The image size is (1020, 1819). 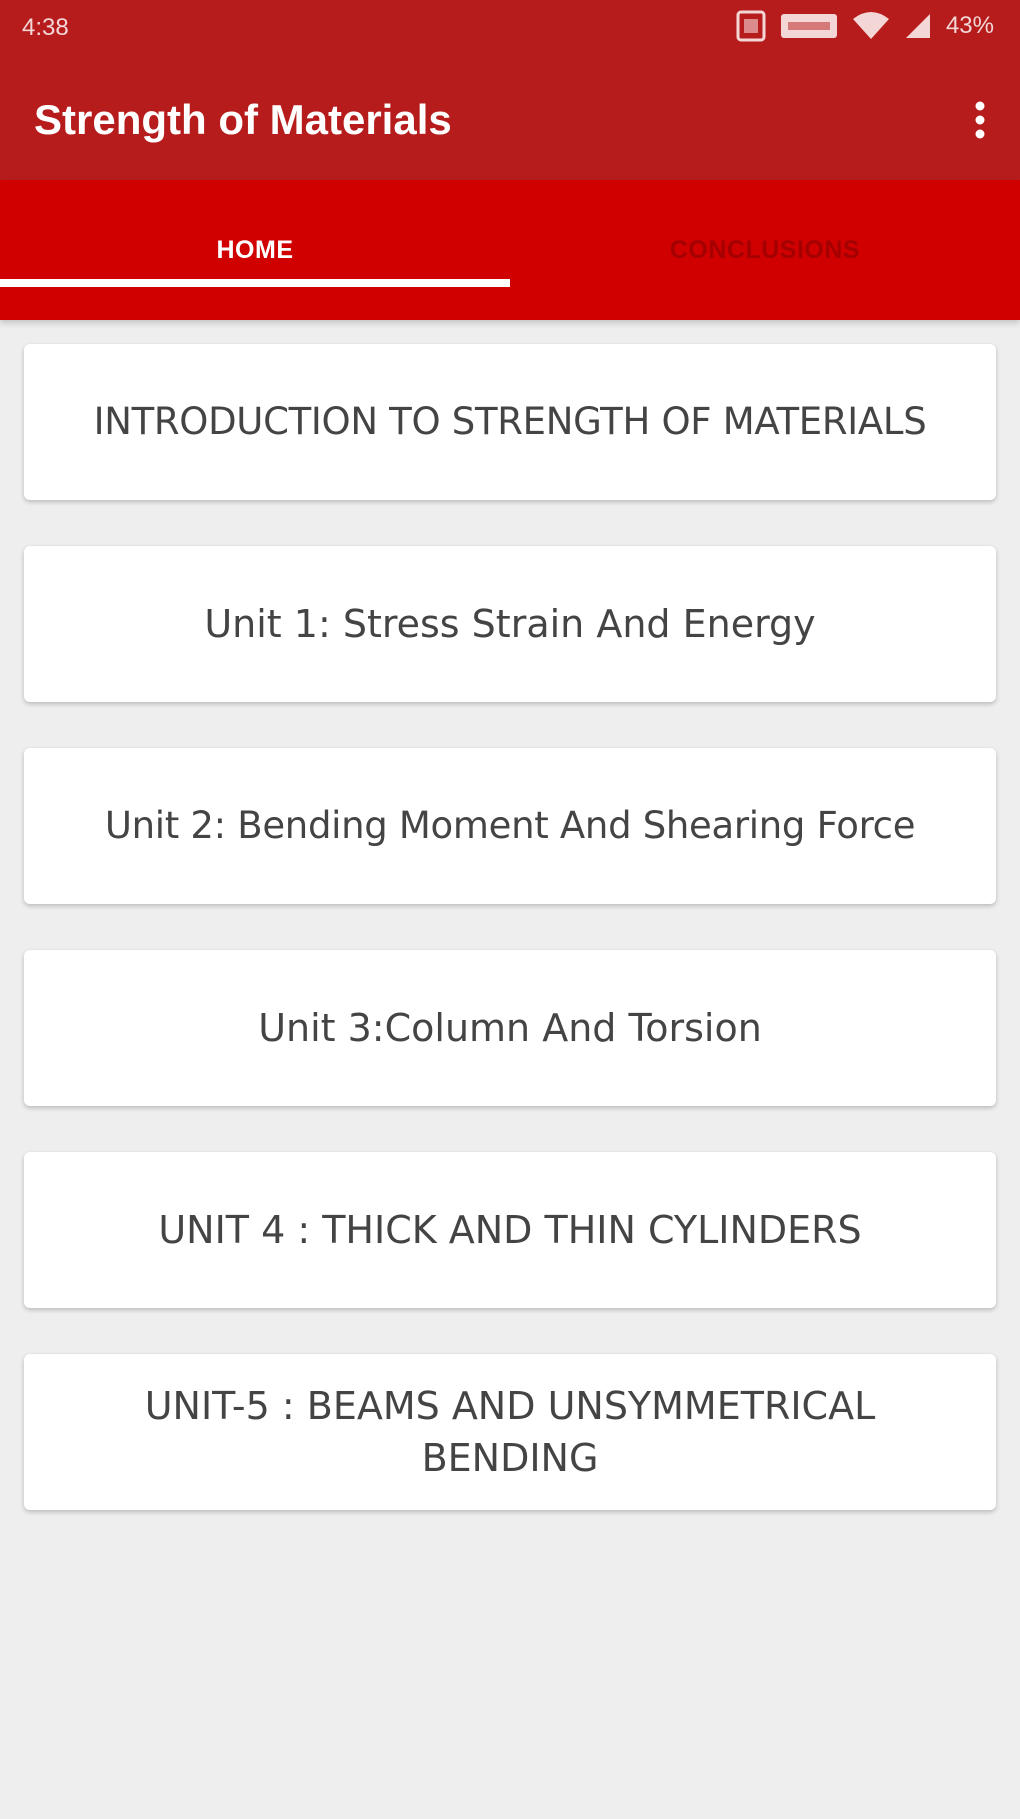 I want to click on topic-card-unit-5: UNIT-5 : BEAMS AND UNSYMMETRICAL BENDING, so click(x=510, y=1432).